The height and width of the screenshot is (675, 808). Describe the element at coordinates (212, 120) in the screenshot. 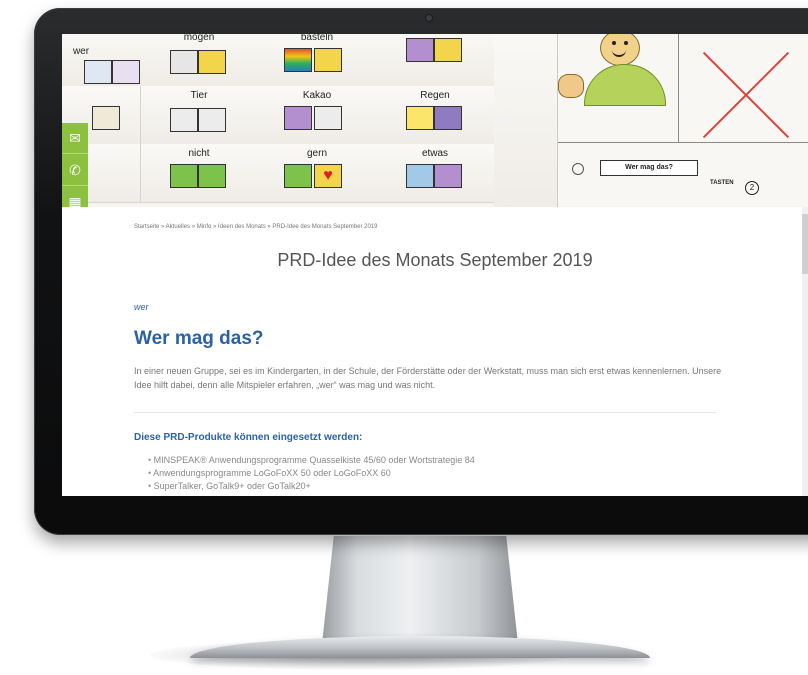

I see `animal-icon` at that location.